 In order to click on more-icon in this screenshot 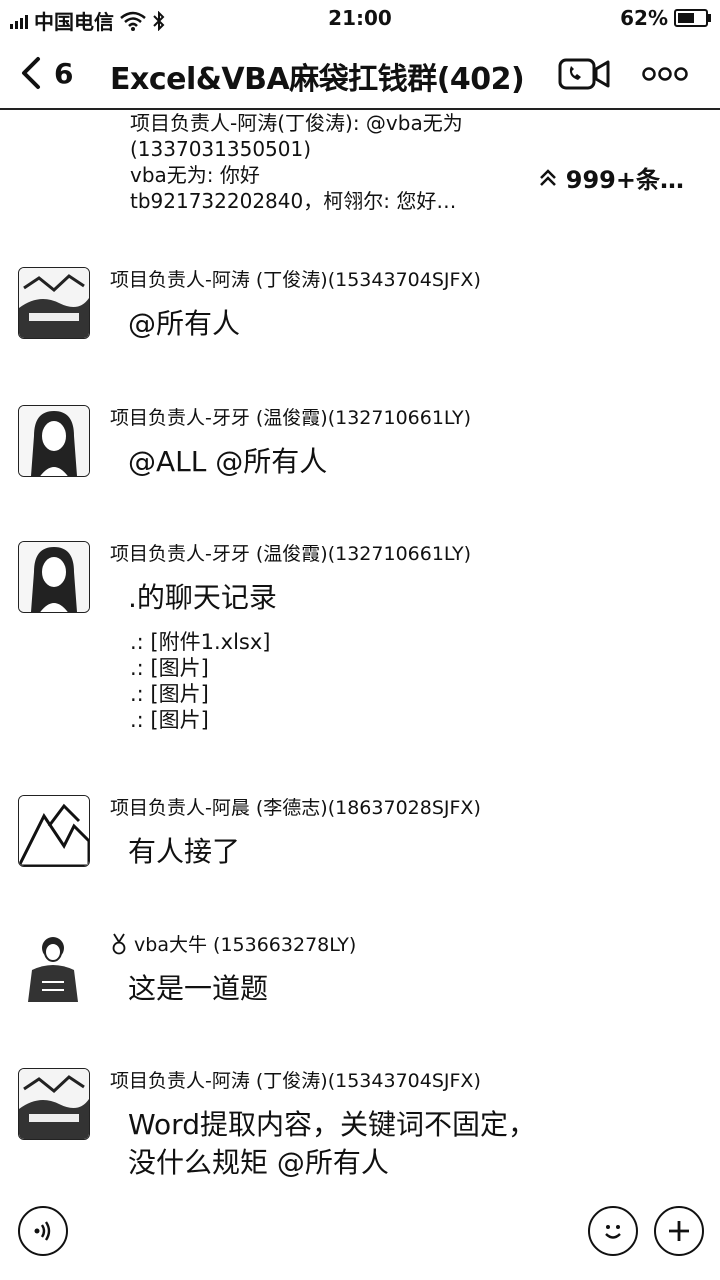, I will do `click(665, 74)`.